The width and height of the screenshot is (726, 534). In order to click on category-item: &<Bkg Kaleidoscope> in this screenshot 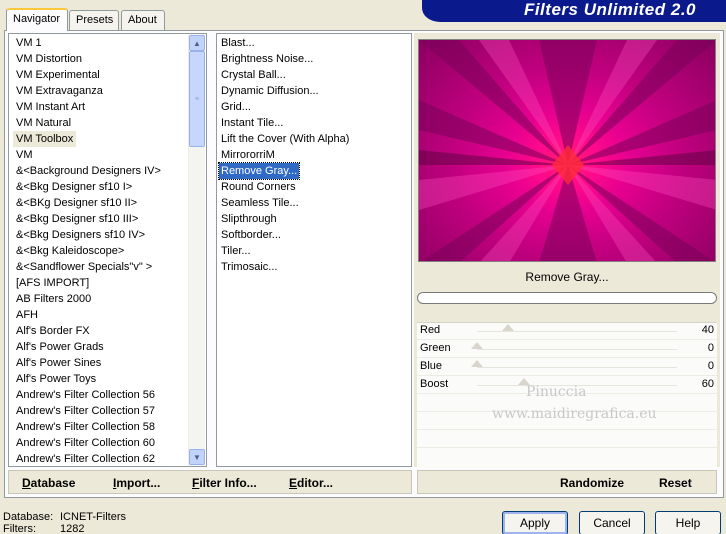, I will do `click(70, 251)`.